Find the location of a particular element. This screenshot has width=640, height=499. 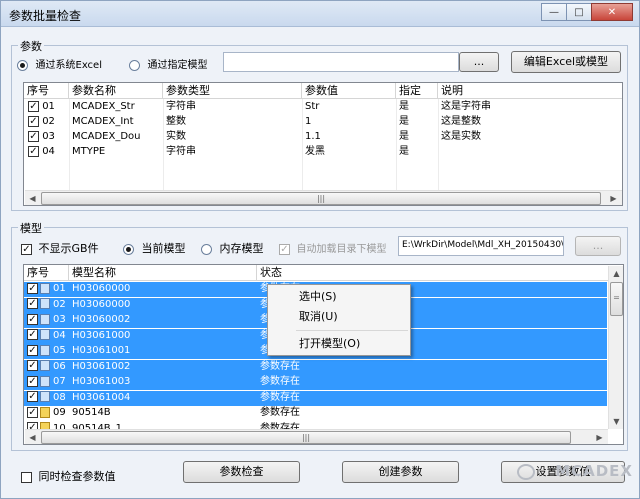

model-name: H03060002 is located at coordinates (101, 319).